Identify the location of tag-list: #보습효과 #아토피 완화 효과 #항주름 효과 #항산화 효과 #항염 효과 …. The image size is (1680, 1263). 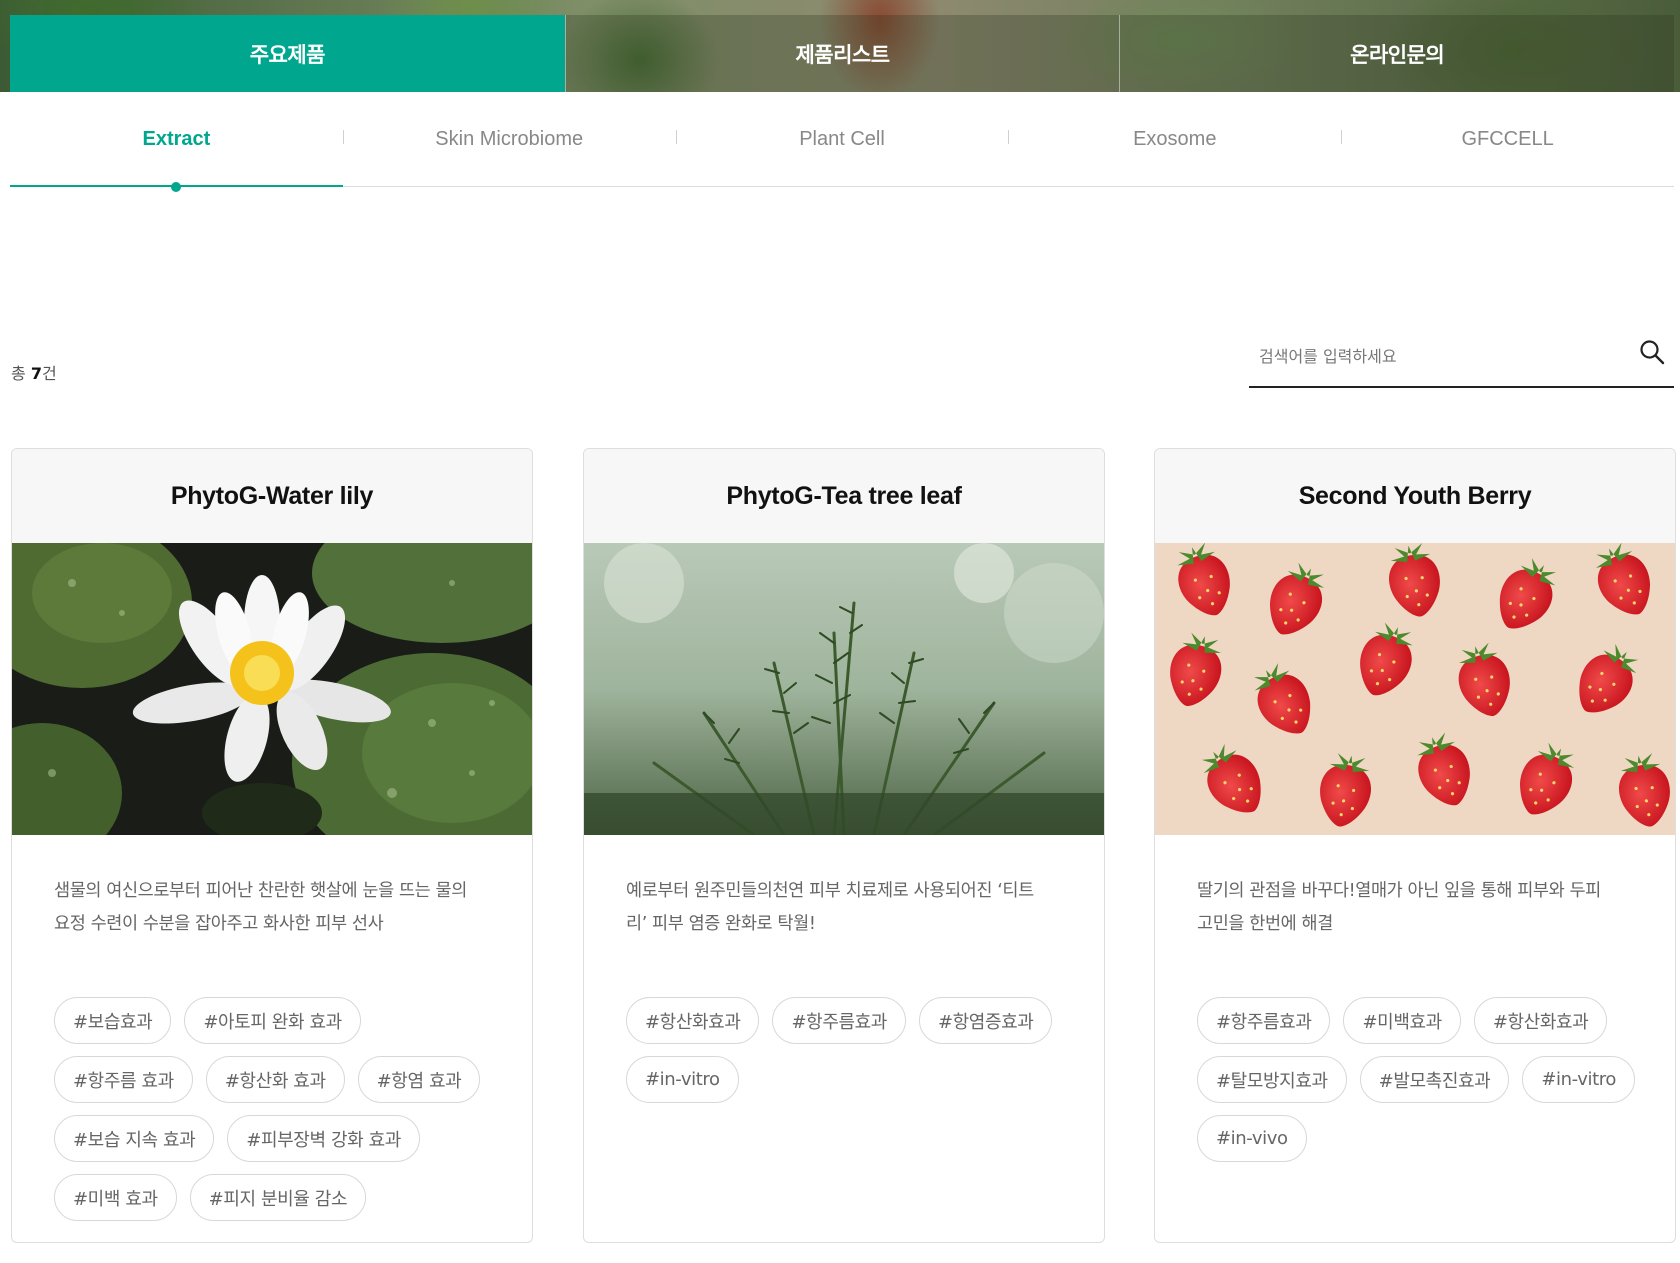
(272, 1109).